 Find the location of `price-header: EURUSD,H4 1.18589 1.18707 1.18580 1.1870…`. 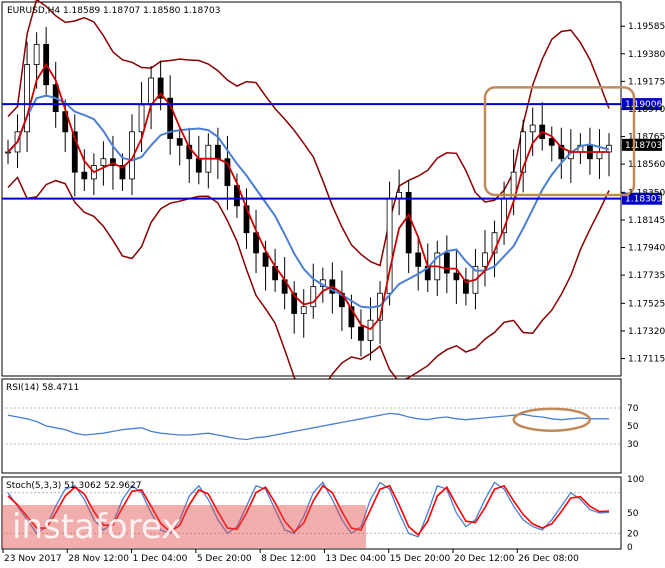

price-header: EURUSD,H4 1.18589 1.18707 1.18580 1.1870… is located at coordinates (113, 11).